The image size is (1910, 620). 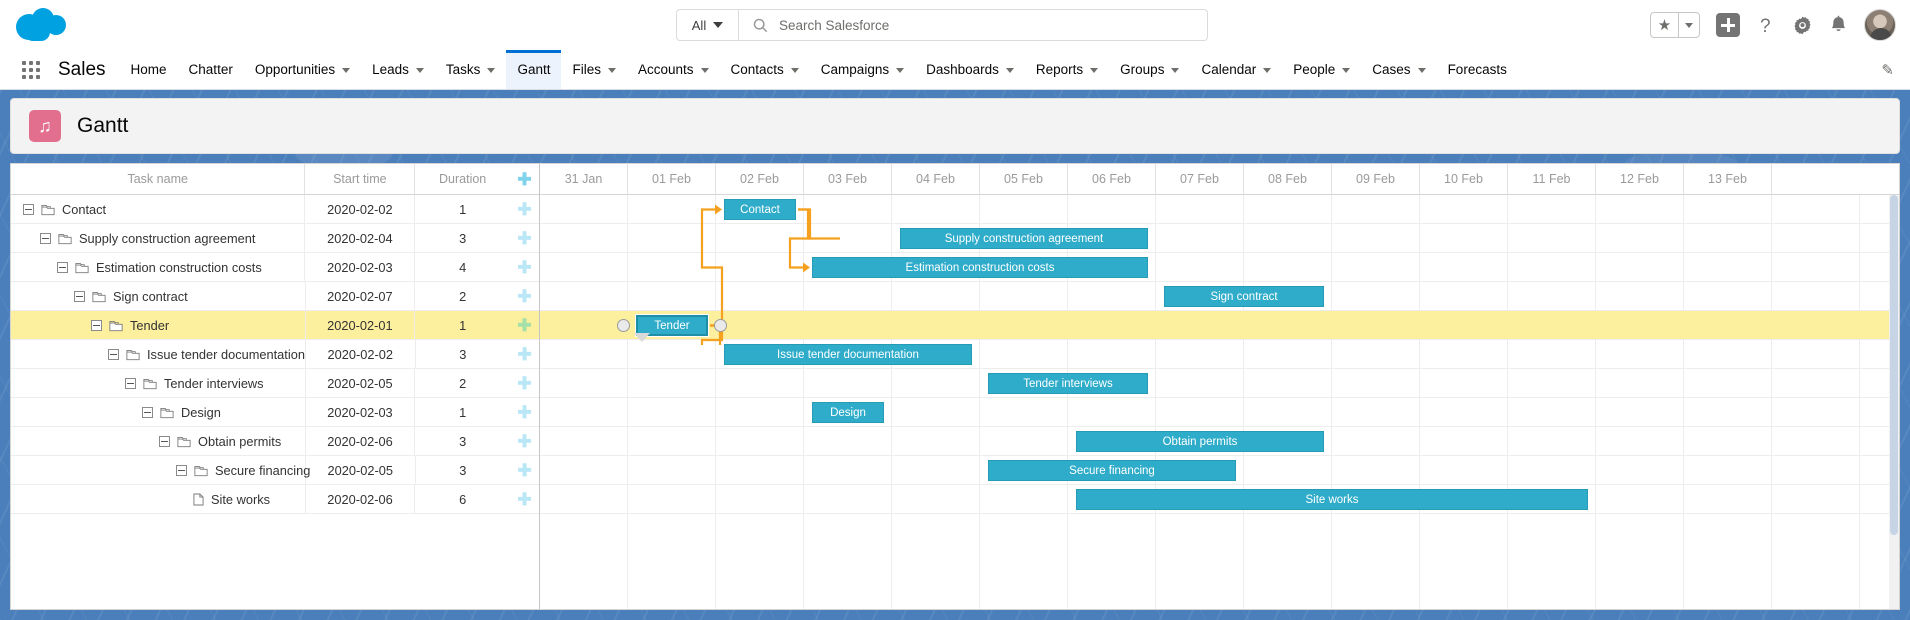 I want to click on gantt-bar: Contact, so click(x=760, y=209).